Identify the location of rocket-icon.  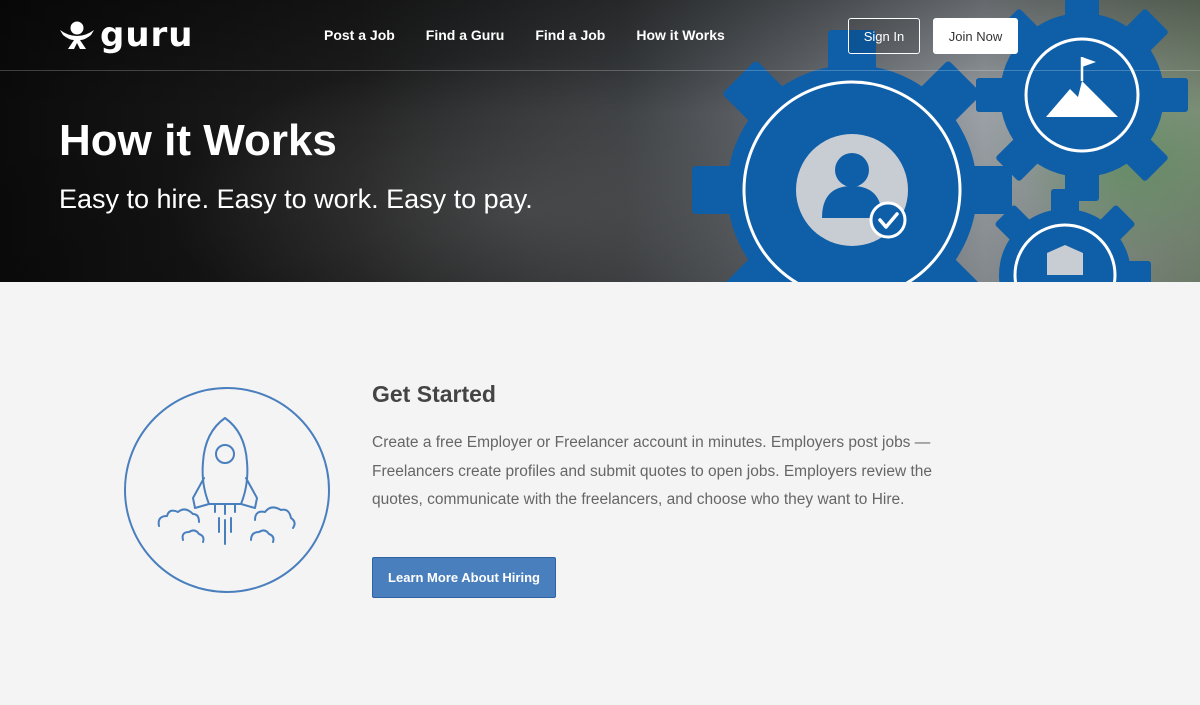
(227, 490).